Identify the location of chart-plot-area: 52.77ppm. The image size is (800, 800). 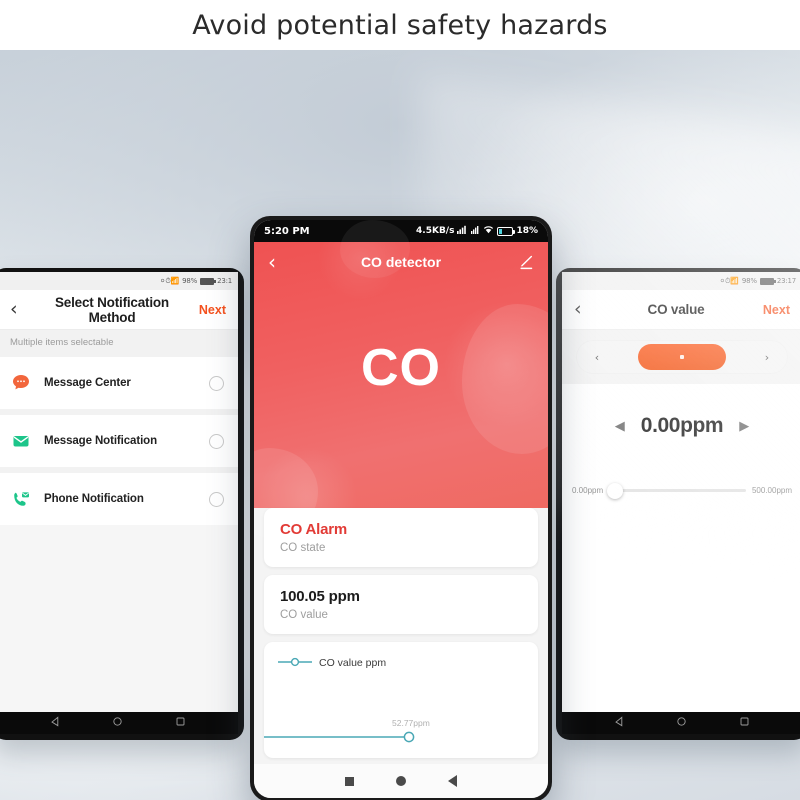
(401, 717).